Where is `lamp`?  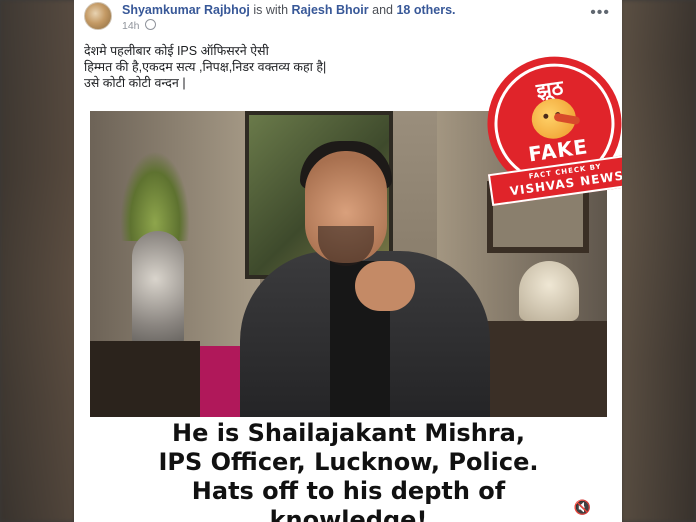 lamp is located at coordinates (549, 291).